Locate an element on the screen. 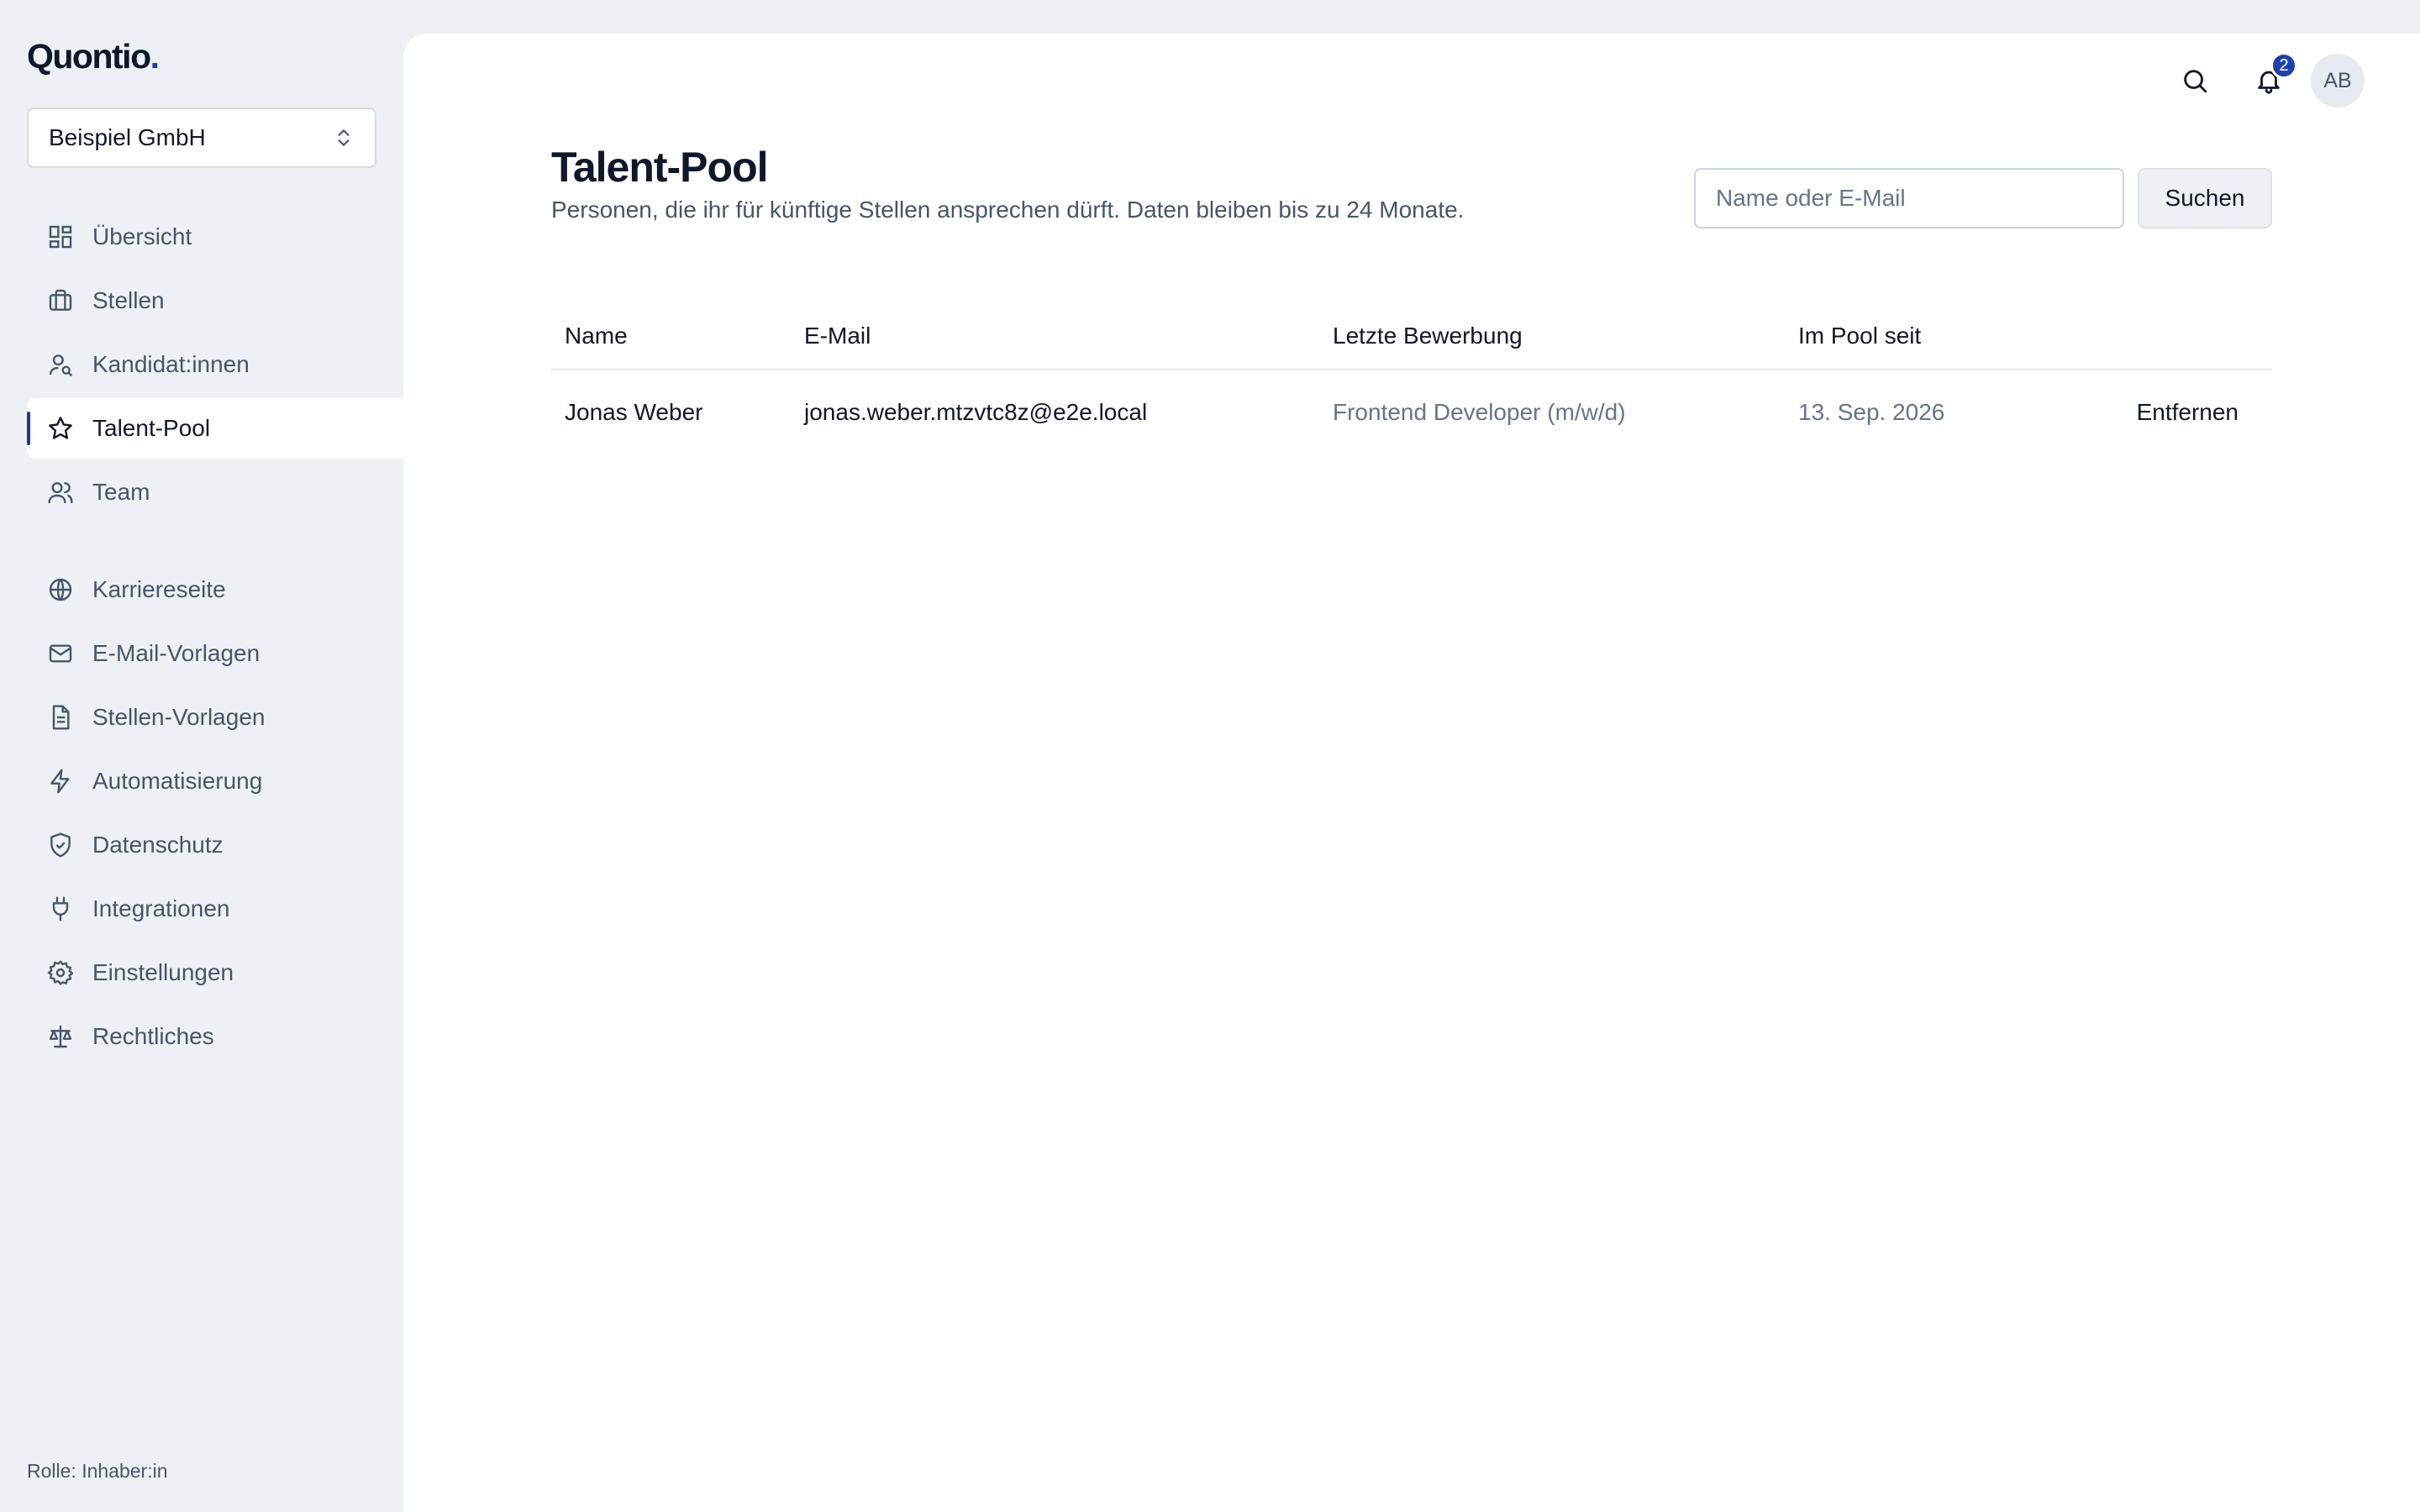 The width and height of the screenshot is (2420, 1512). sidebar-item-label: Einstellungen is located at coordinates (163, 972).